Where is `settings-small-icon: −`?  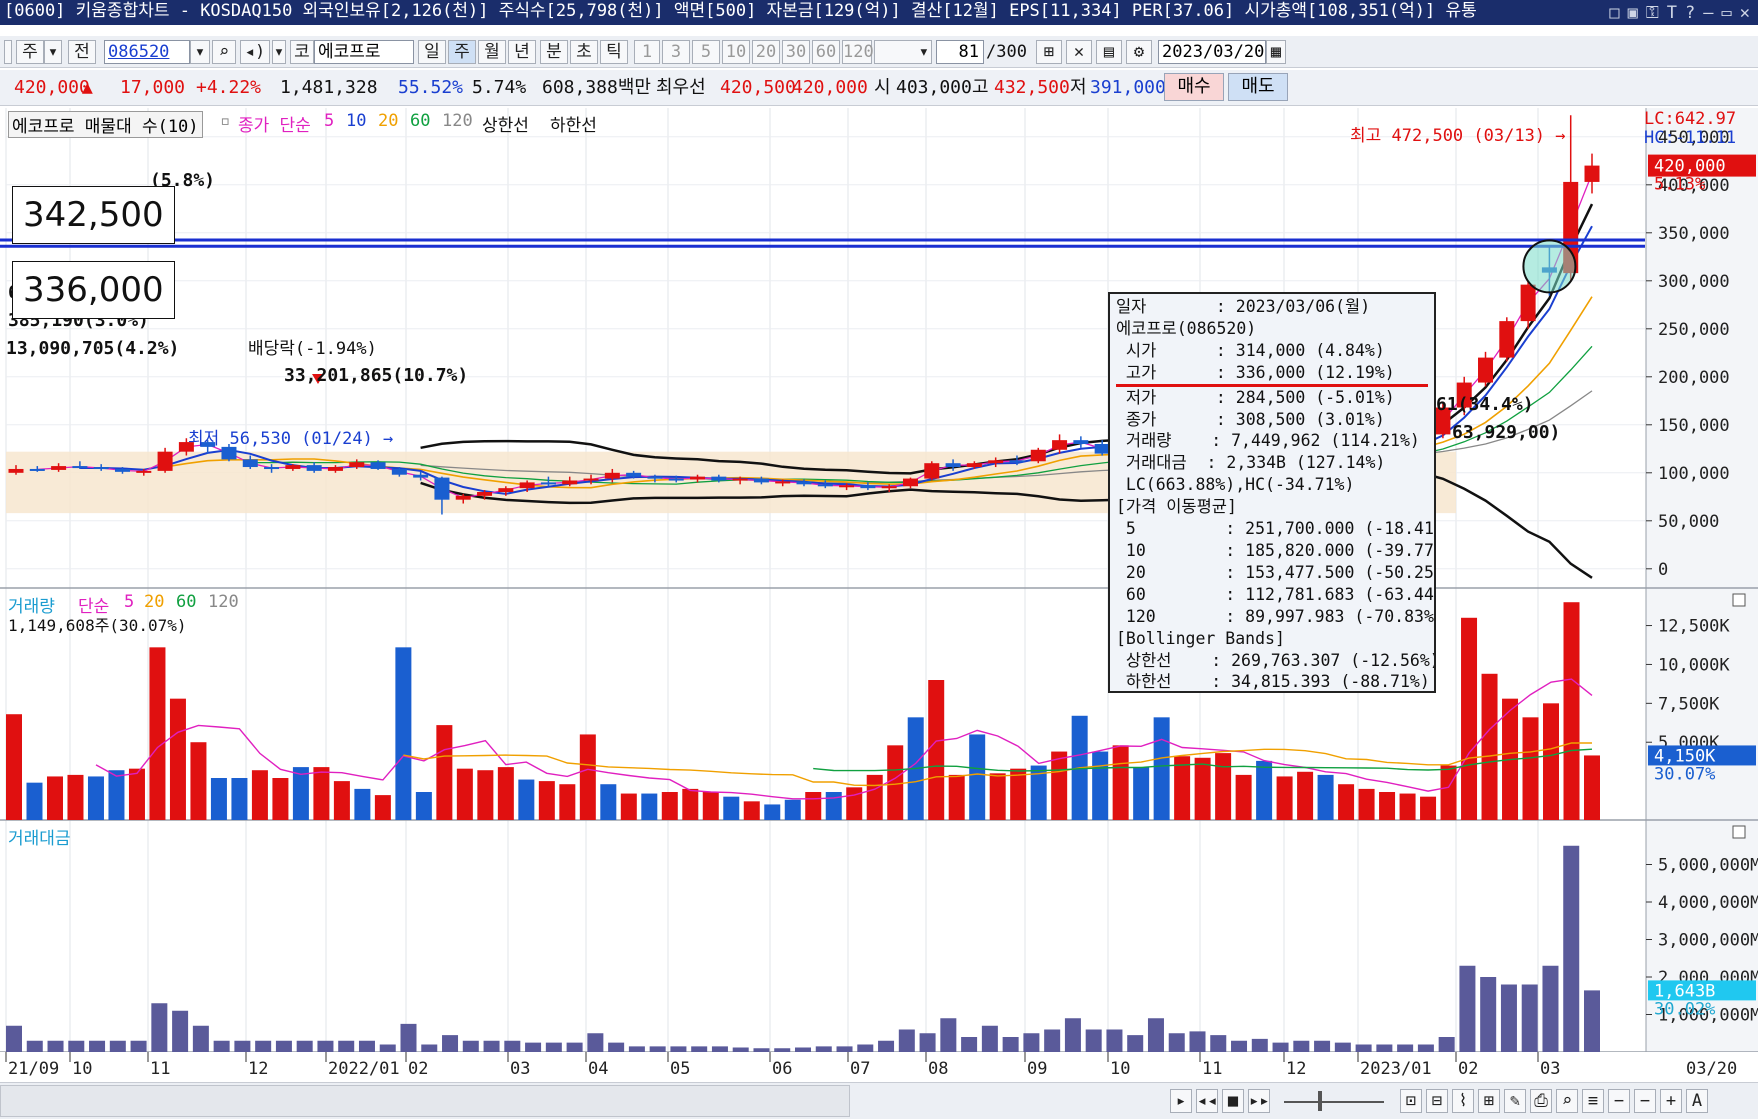 settings-small-icon: − is located at coordinates (1645, 1101).